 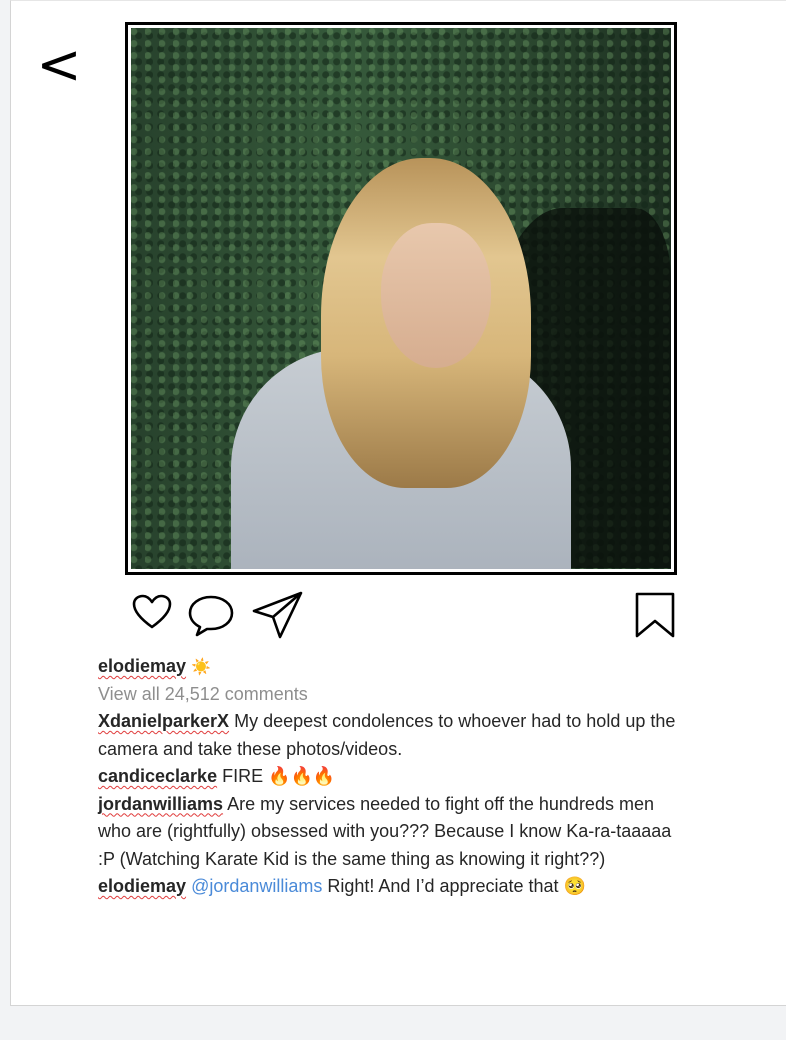 What do you see at coordinates (201, 666) in the screenshot?
I see `sun-emoji: ☀️` at bounding box center [201, 666].